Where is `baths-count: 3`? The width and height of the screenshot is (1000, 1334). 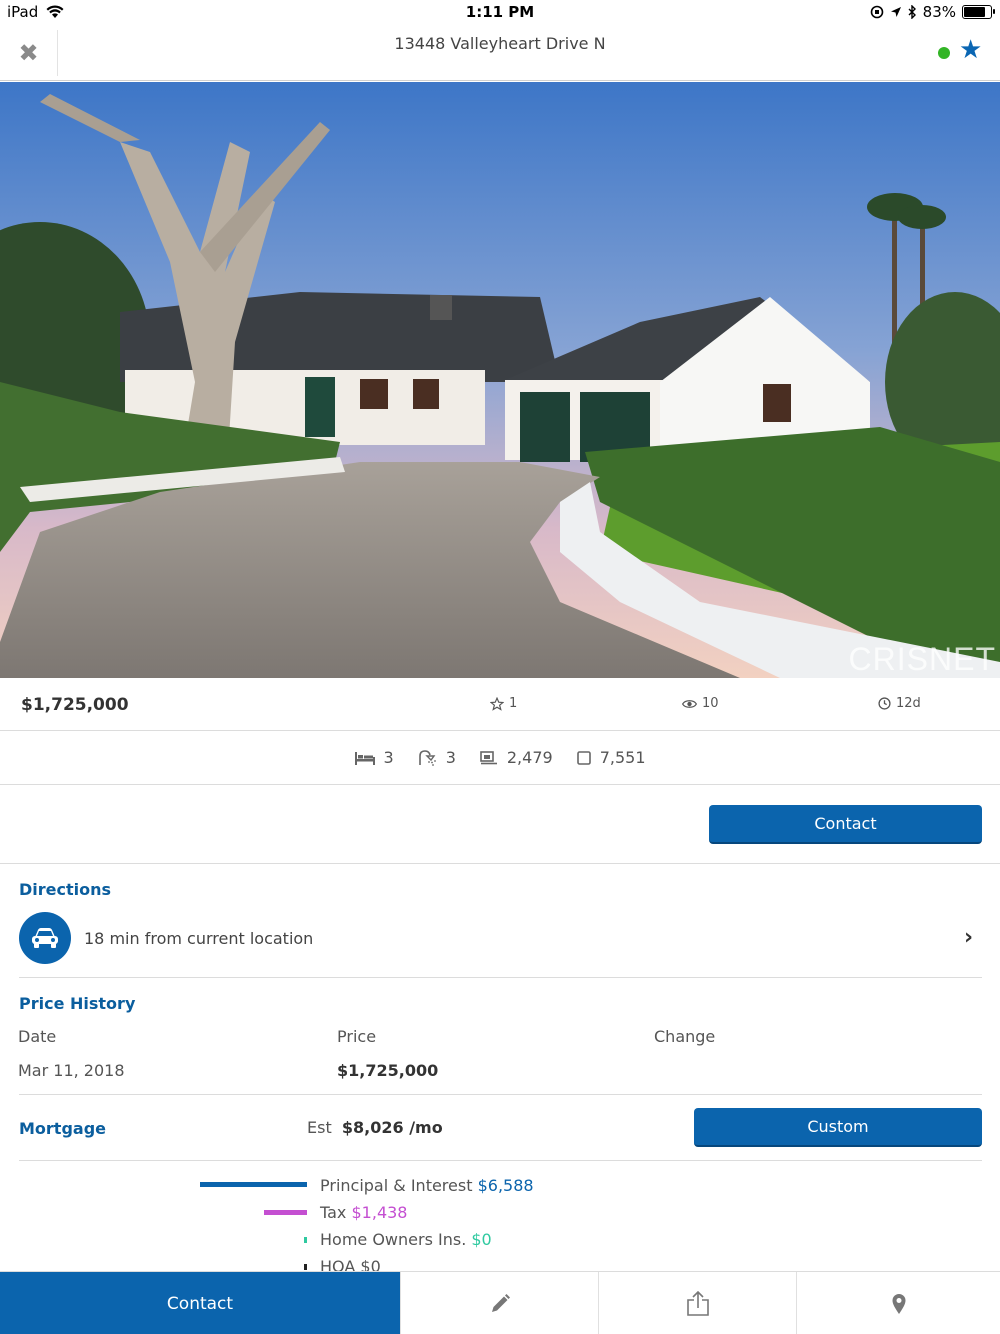
baths-count: 3 is located at coordinates (450, 757).